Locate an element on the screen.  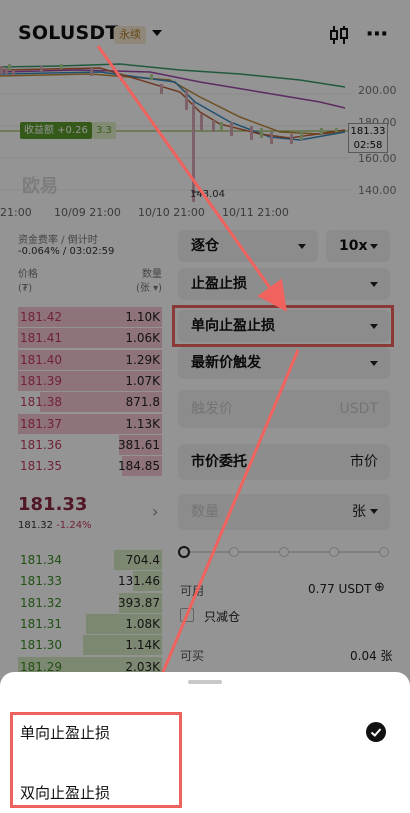
highlight-box is located at coordinates (96, 760).